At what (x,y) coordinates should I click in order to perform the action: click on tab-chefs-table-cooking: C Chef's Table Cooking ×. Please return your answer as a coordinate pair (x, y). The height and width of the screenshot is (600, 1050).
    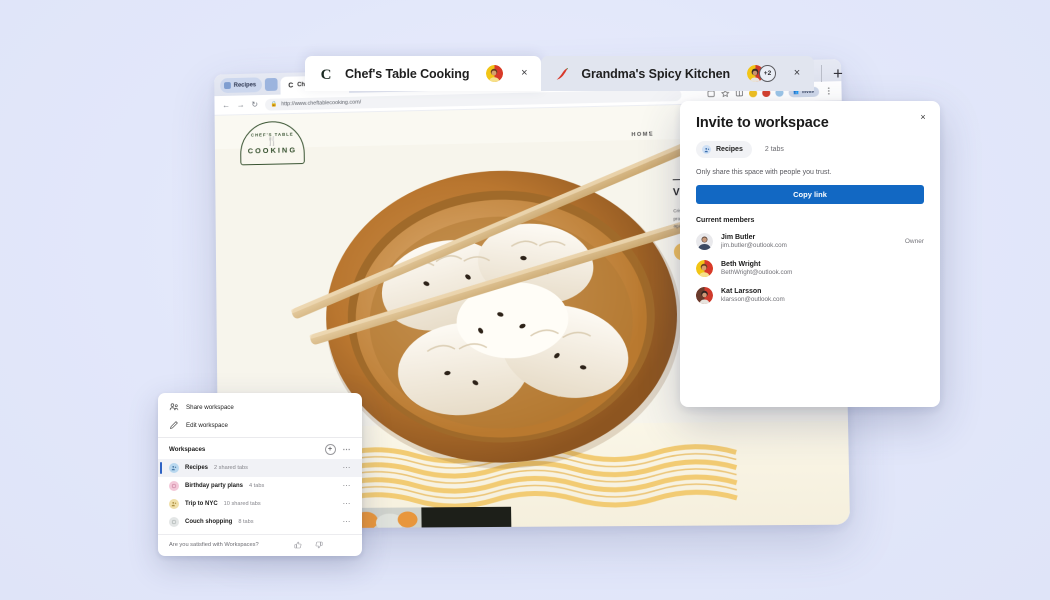
    Looking at the image, I should click on (423, 73).